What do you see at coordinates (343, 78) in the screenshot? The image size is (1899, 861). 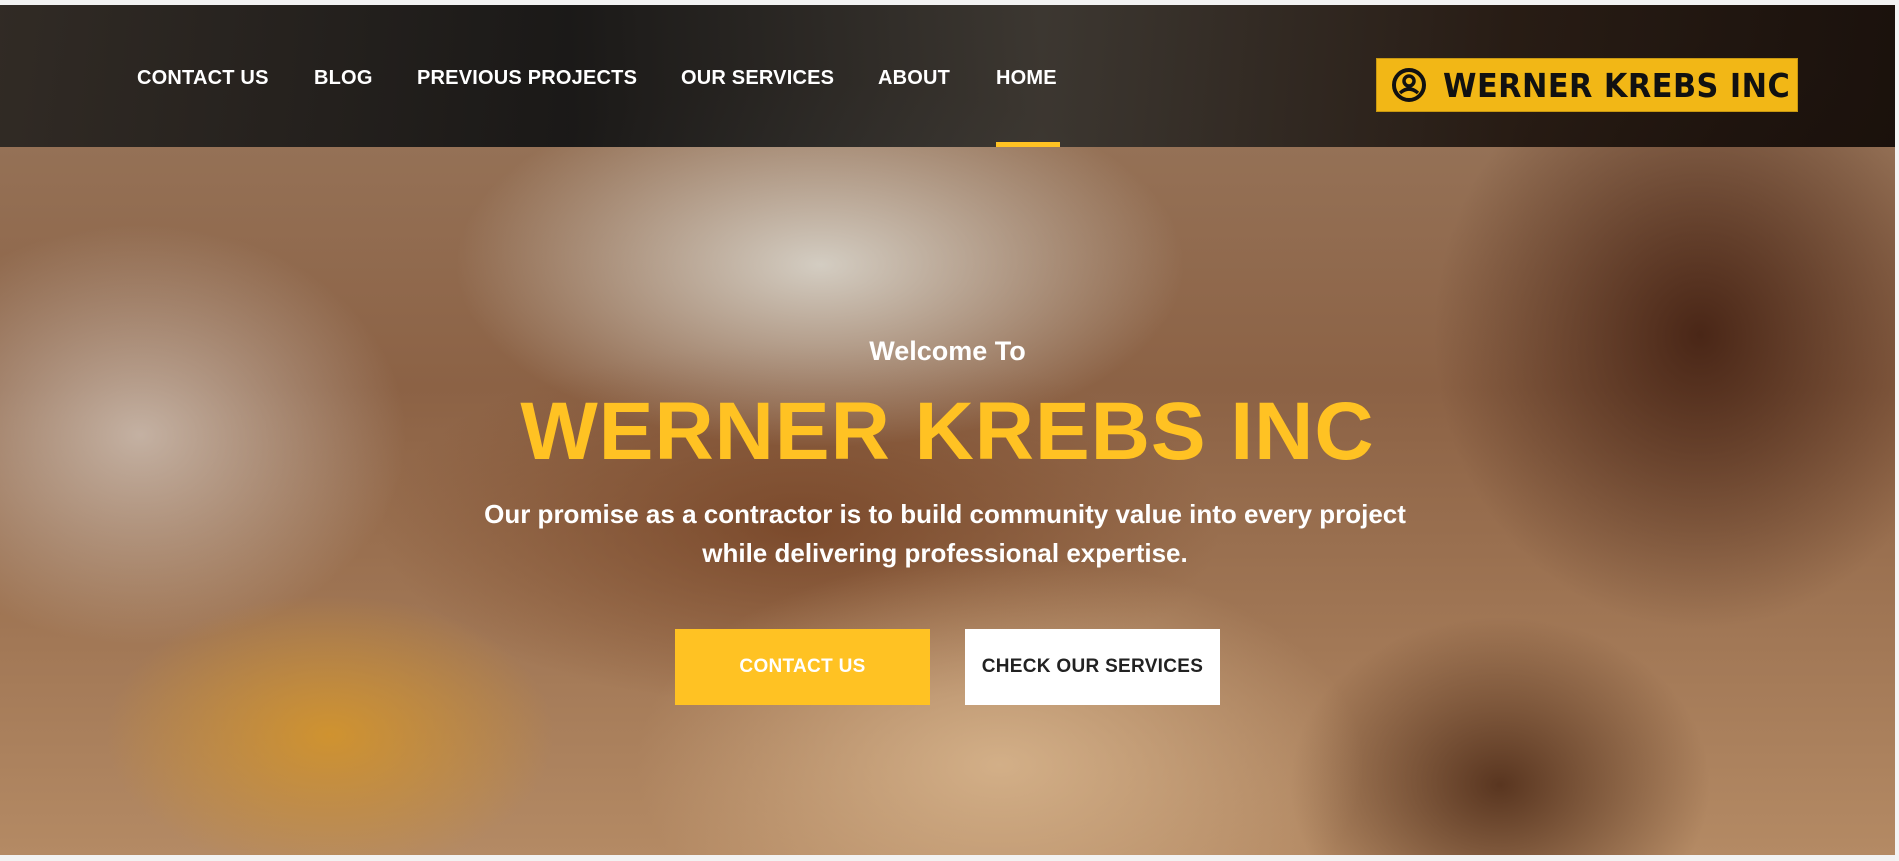 I see `nav-item-blog: BLOG` at bounding box center [343, 78].